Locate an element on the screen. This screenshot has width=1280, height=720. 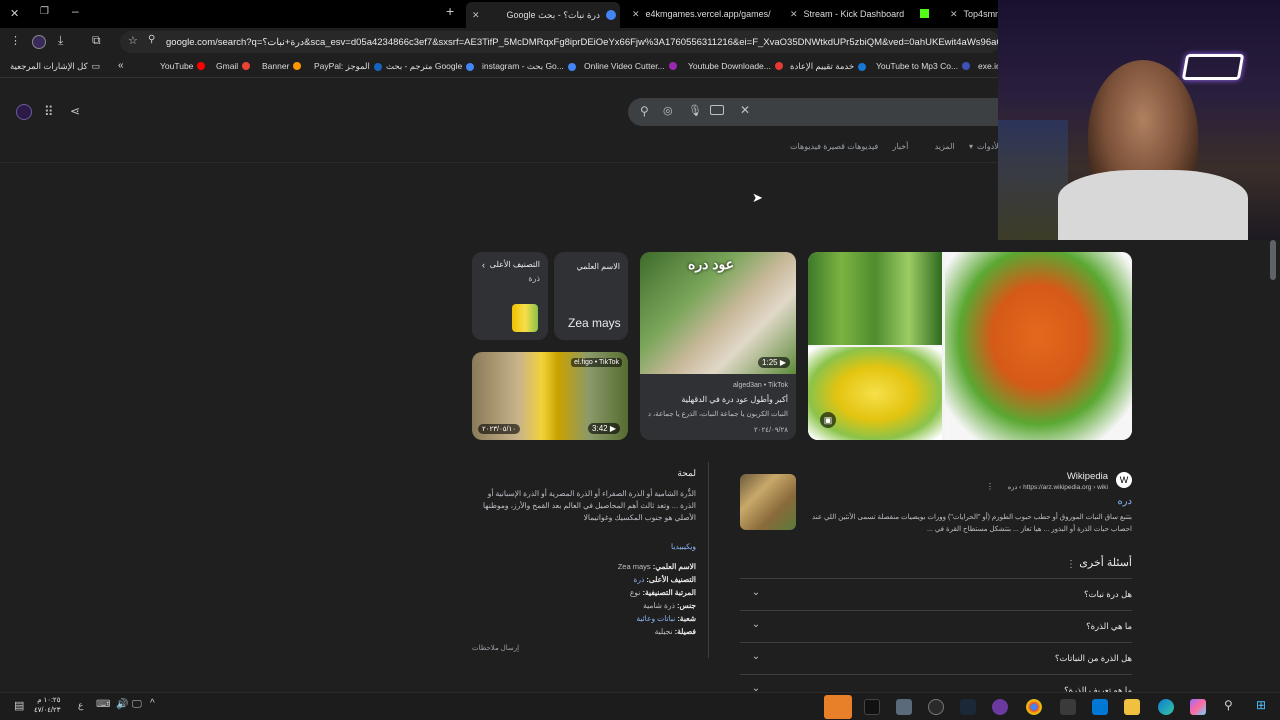
paa-question: ⌄ هل درة نبات؟ is located at coordinates (936, 594).